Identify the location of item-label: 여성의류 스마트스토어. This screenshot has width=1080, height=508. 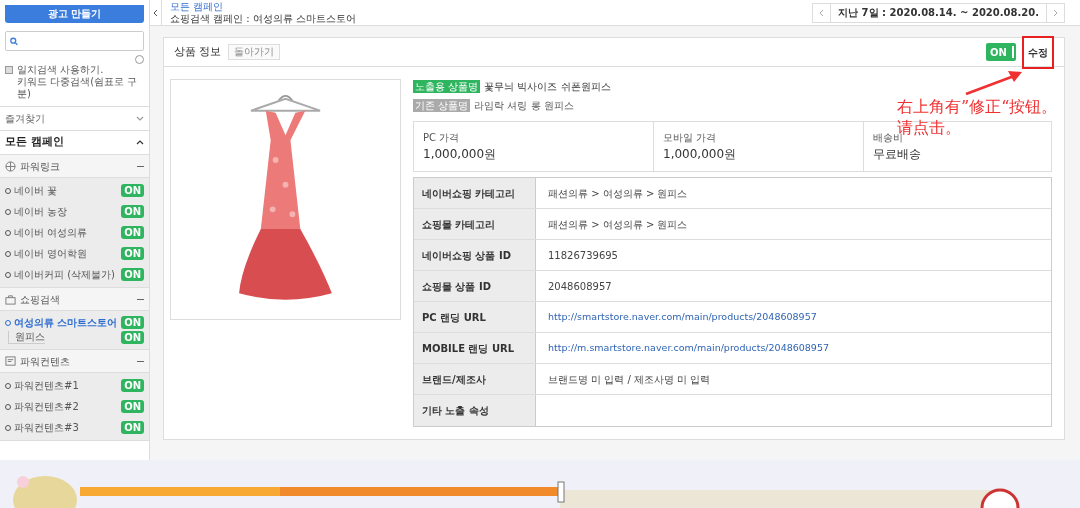
(66, 323).